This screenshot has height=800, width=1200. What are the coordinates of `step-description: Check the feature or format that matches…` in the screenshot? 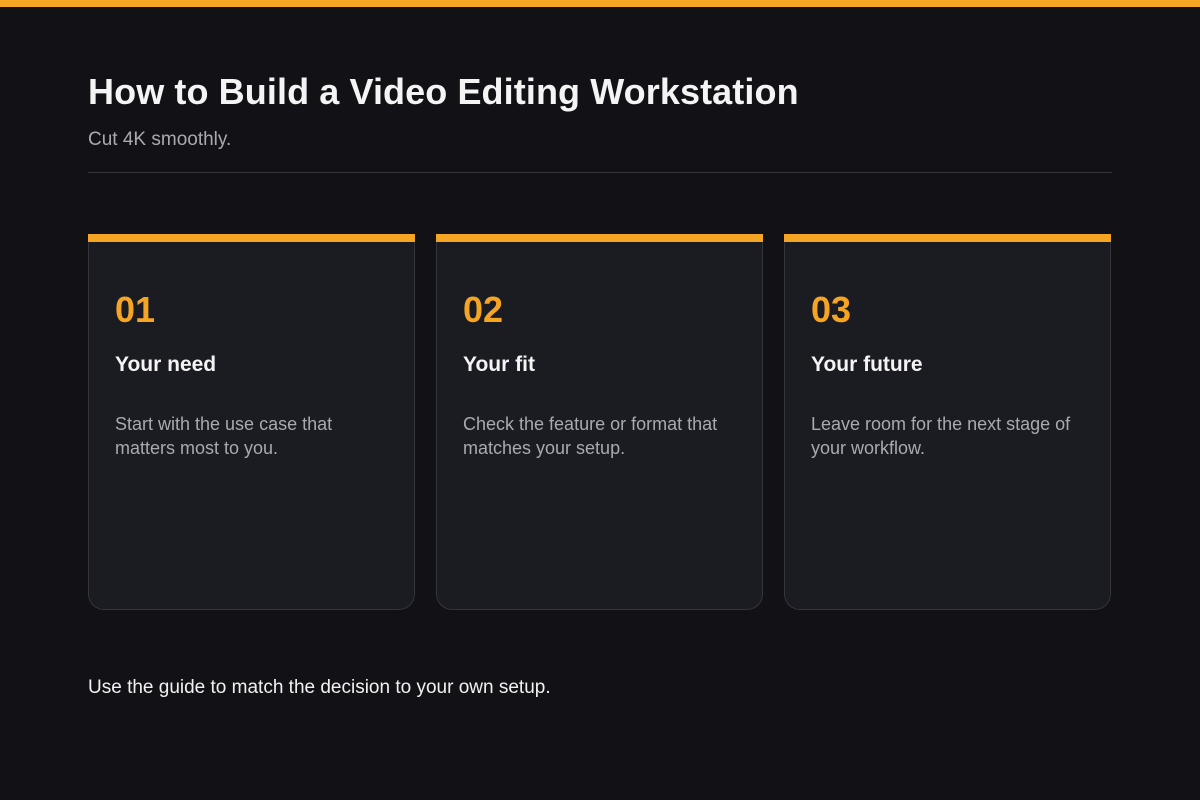 It's located at (590, 436).